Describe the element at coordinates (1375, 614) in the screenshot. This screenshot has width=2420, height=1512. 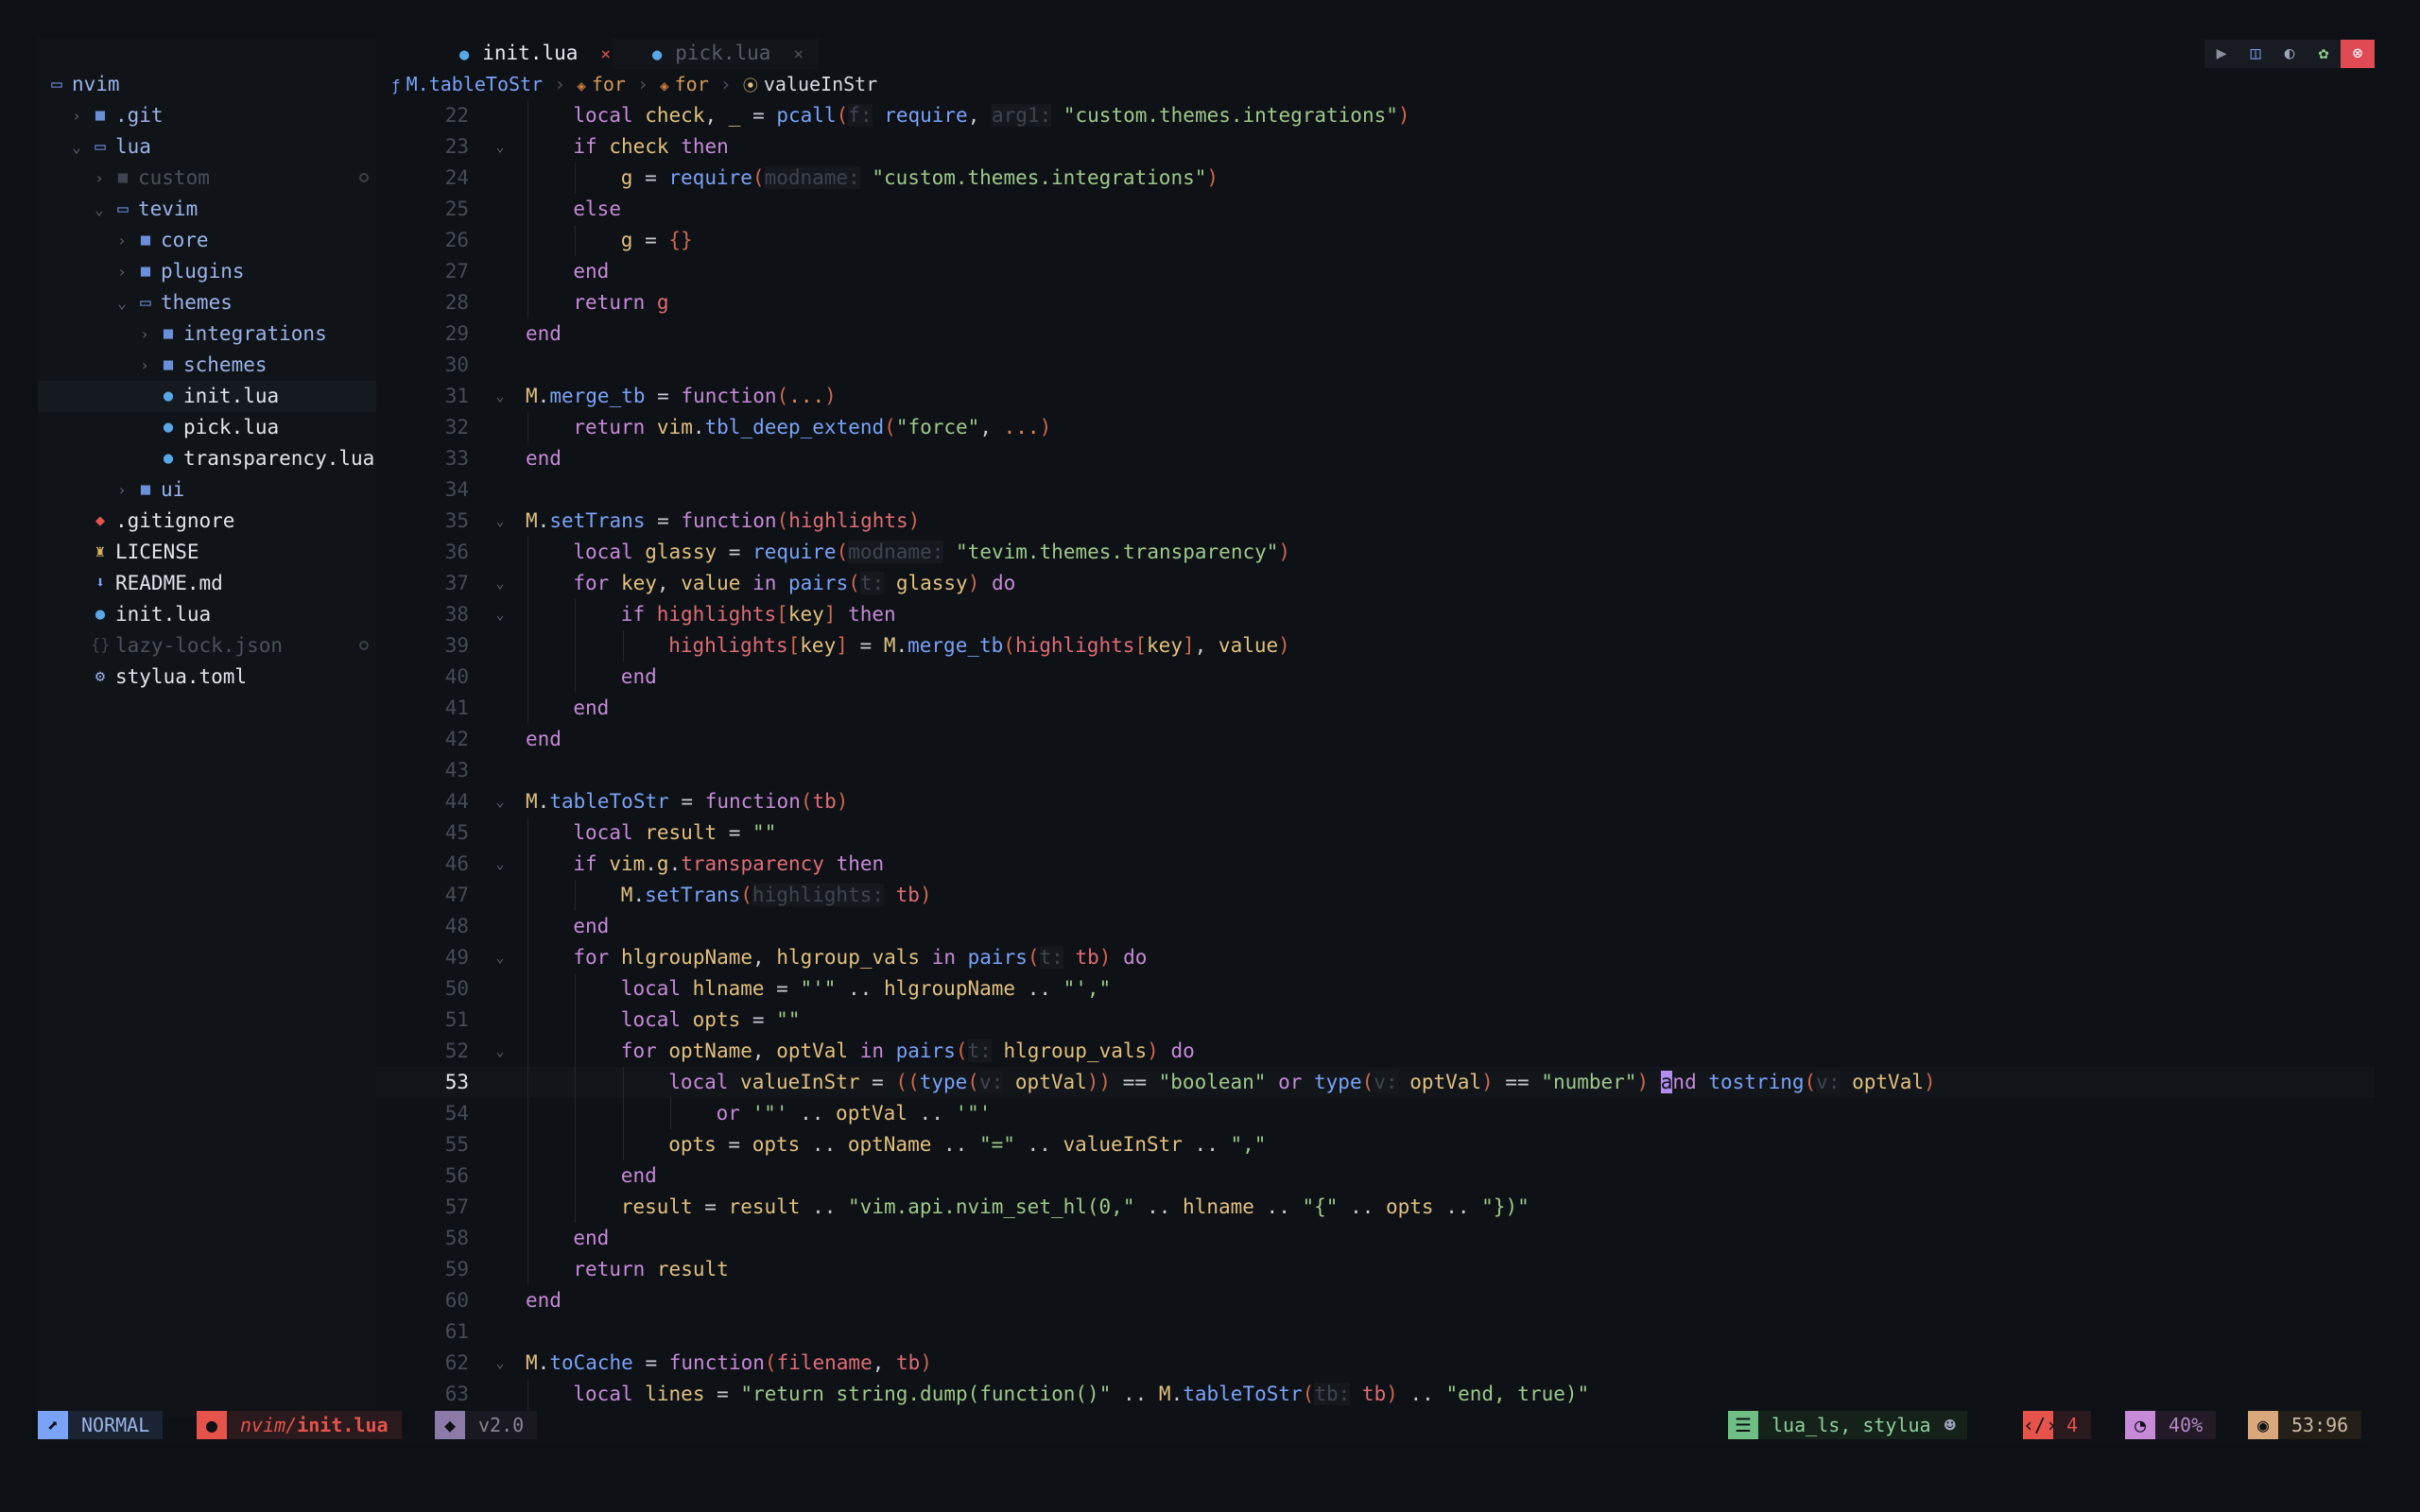
I see `code-line: 38 ⌄ if highlights[key] then` at that location.